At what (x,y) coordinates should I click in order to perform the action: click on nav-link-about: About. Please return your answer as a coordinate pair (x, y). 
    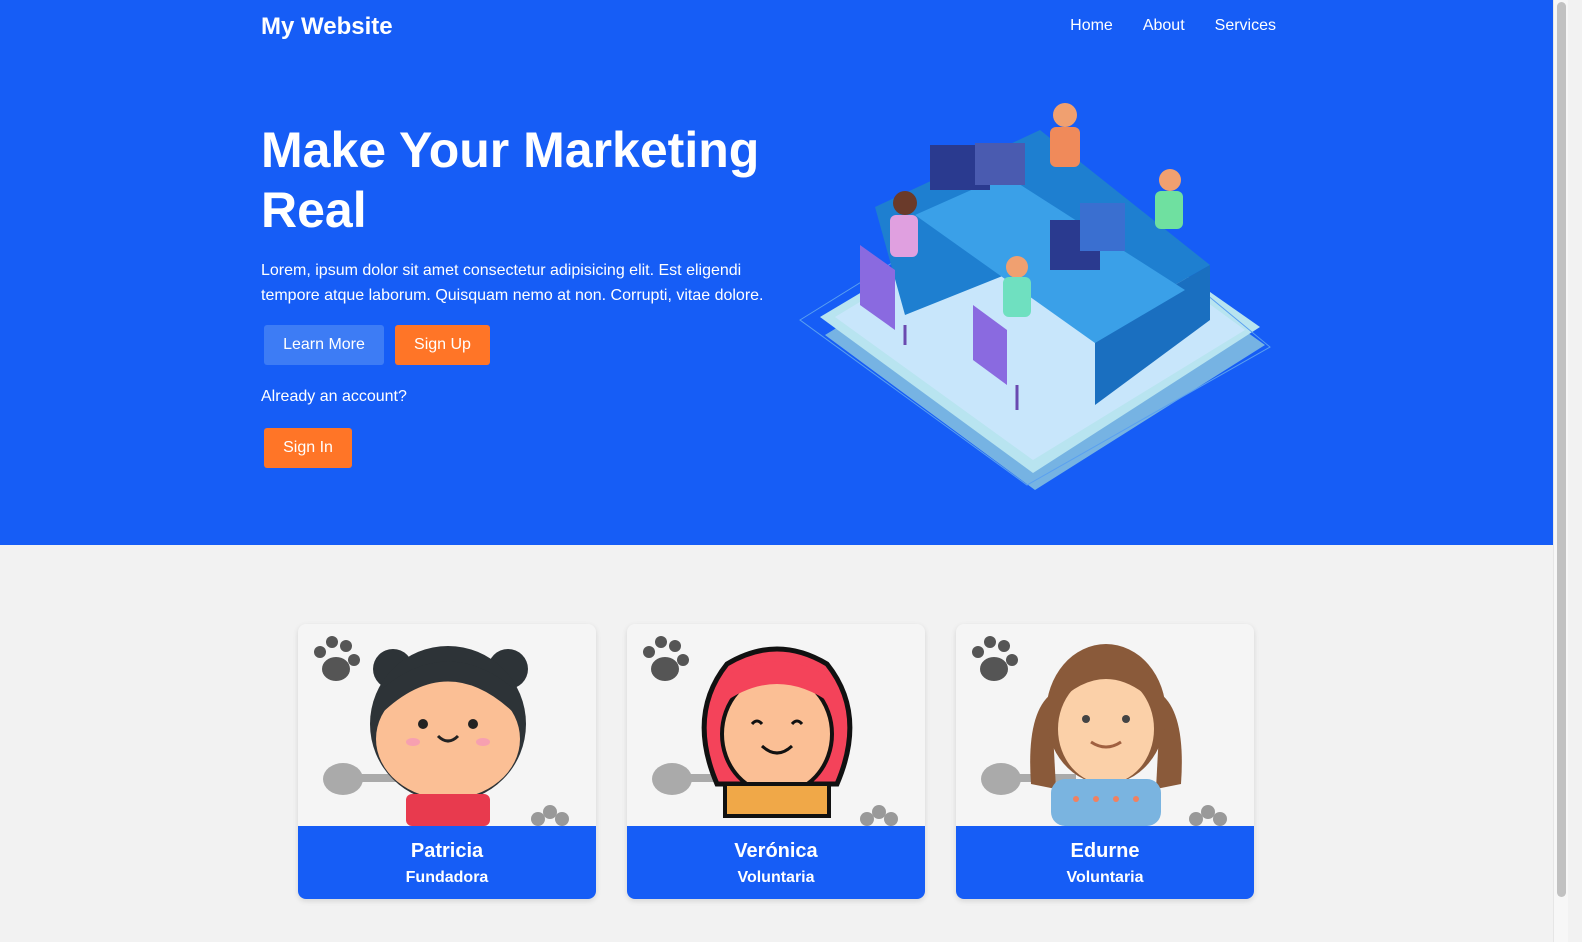
    Looking at the image, I should click on (1164, 26).